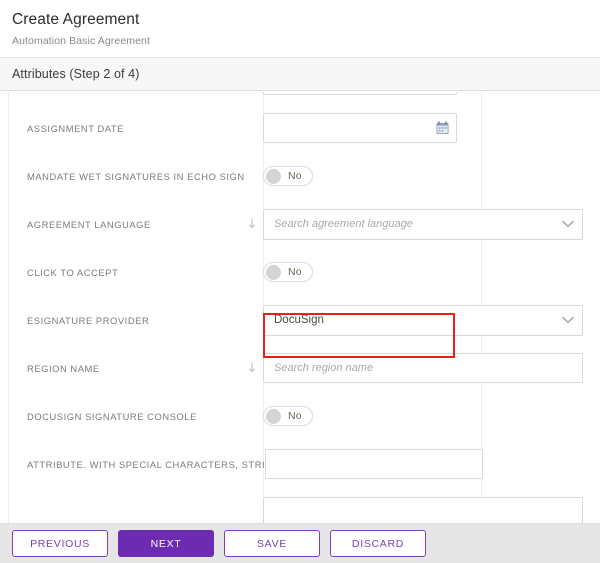  Describe the element at coordinates (73, 272) in the screenshot. I see `label-click-to-accept: CLICK TO ACCEPT` at that location.